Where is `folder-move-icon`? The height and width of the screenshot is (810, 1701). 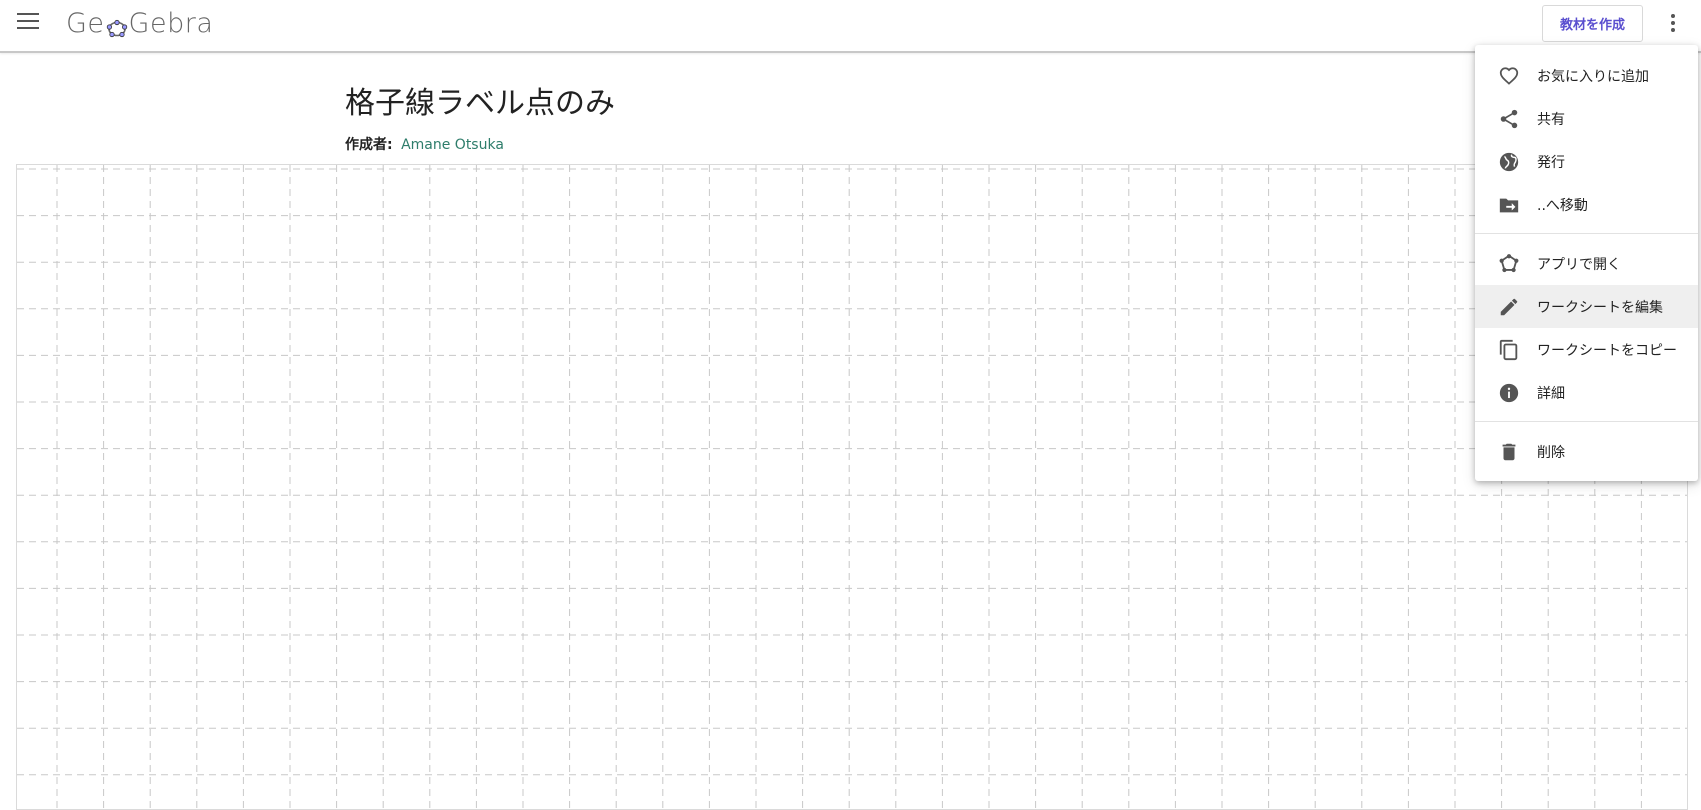
folder-move-icon is located at coordinates (1509, 205).